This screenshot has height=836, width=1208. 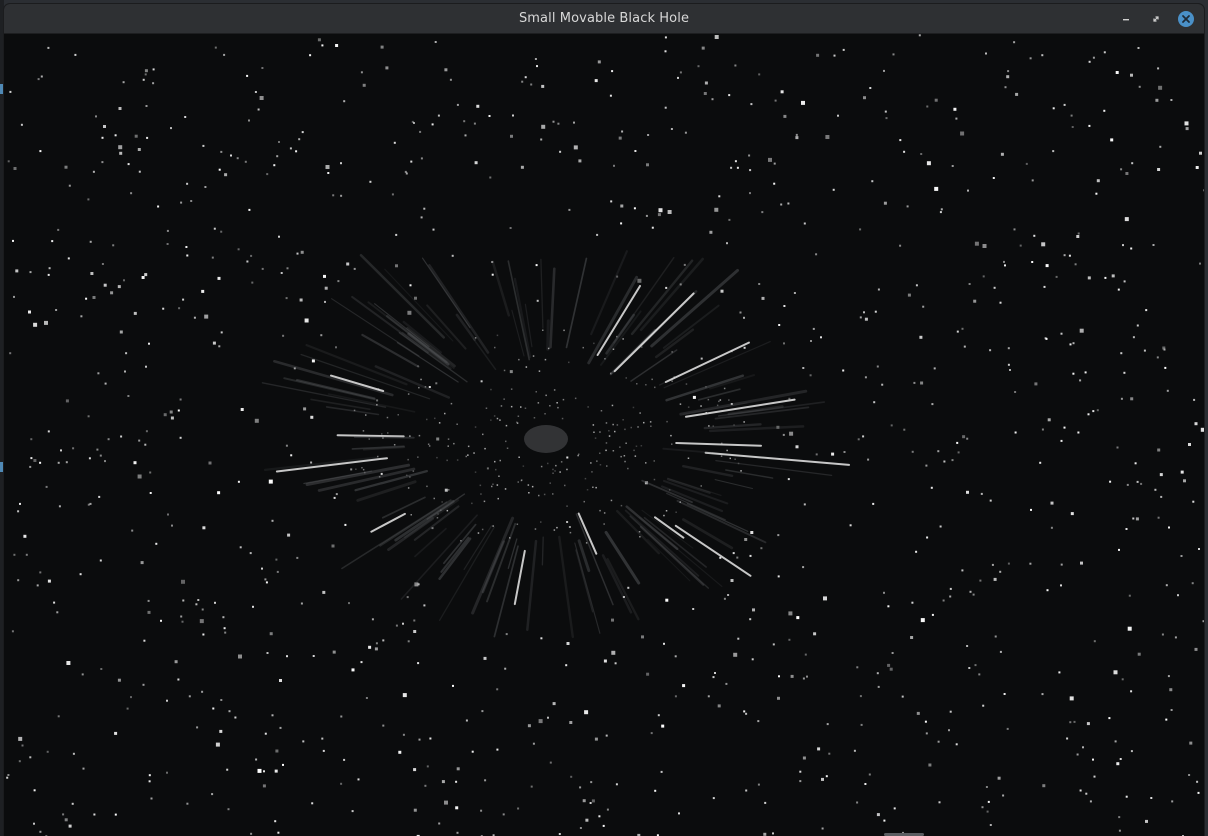 What do you see at coordinates (546, 439) in the screenshot?
I see `black-hole` at bounding box center [546, 439].